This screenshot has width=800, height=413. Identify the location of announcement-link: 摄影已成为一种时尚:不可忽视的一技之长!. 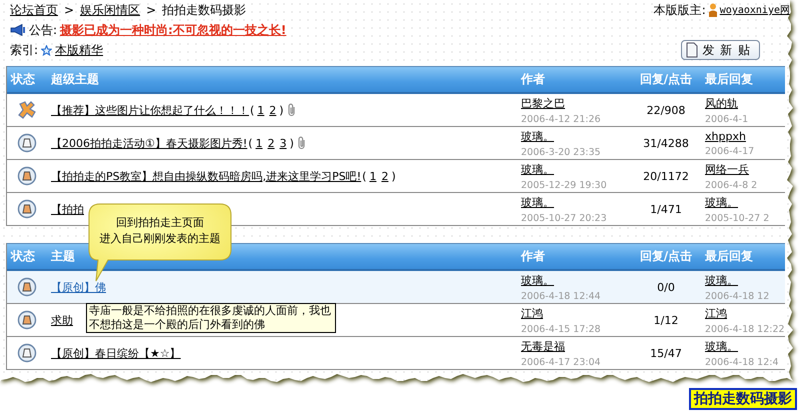
(173, 30).